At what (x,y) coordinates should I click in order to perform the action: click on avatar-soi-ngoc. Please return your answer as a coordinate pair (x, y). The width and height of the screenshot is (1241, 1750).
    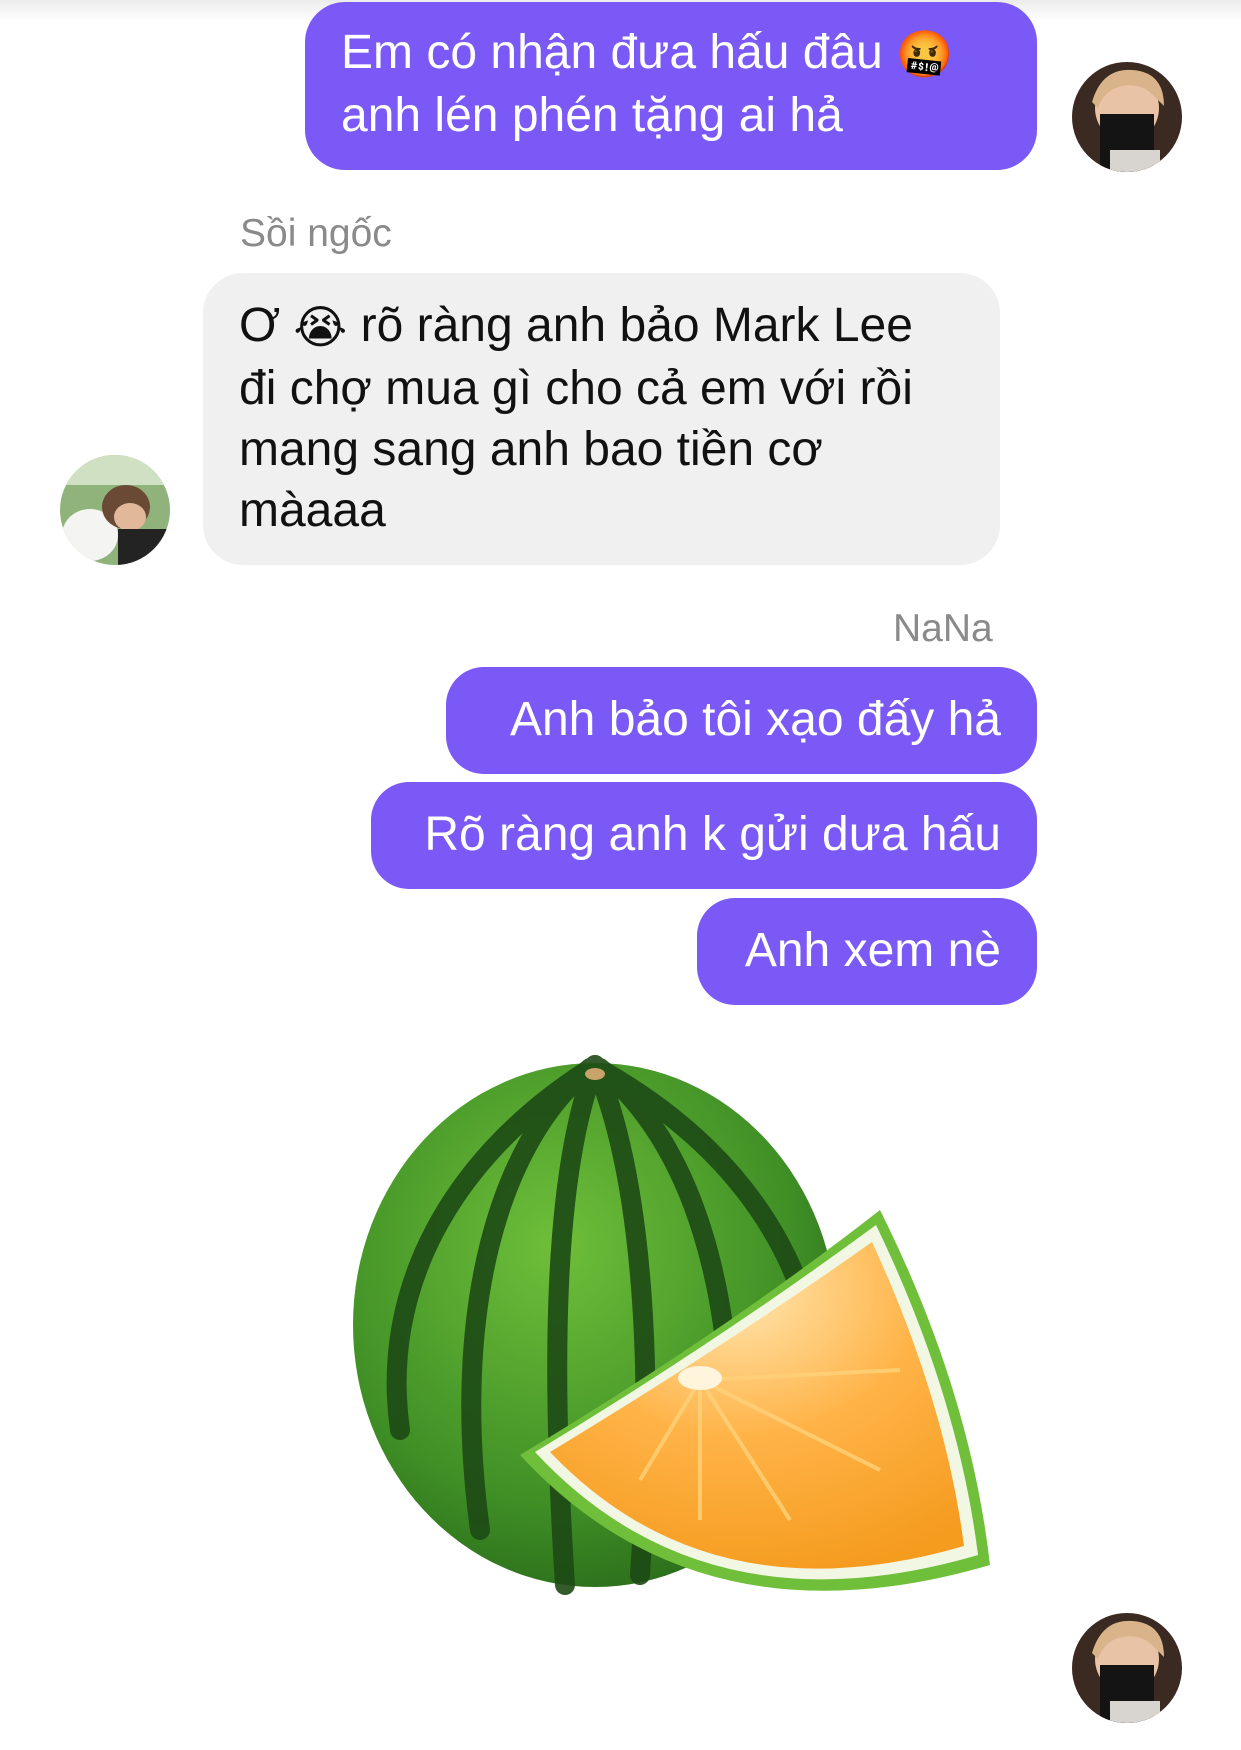
    Looking at the image, I should click on (115, 510).